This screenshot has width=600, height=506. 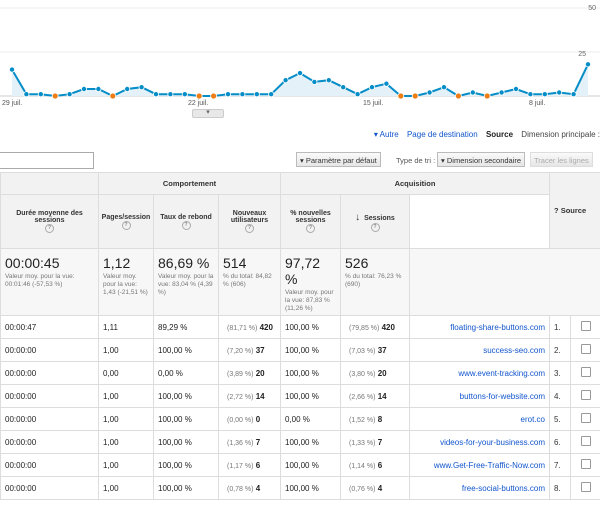 What do you see at coordinates (479, 488) in the screenshot?
I see `source-link: free-social-buttons.com` at bounding box center [479, 488].